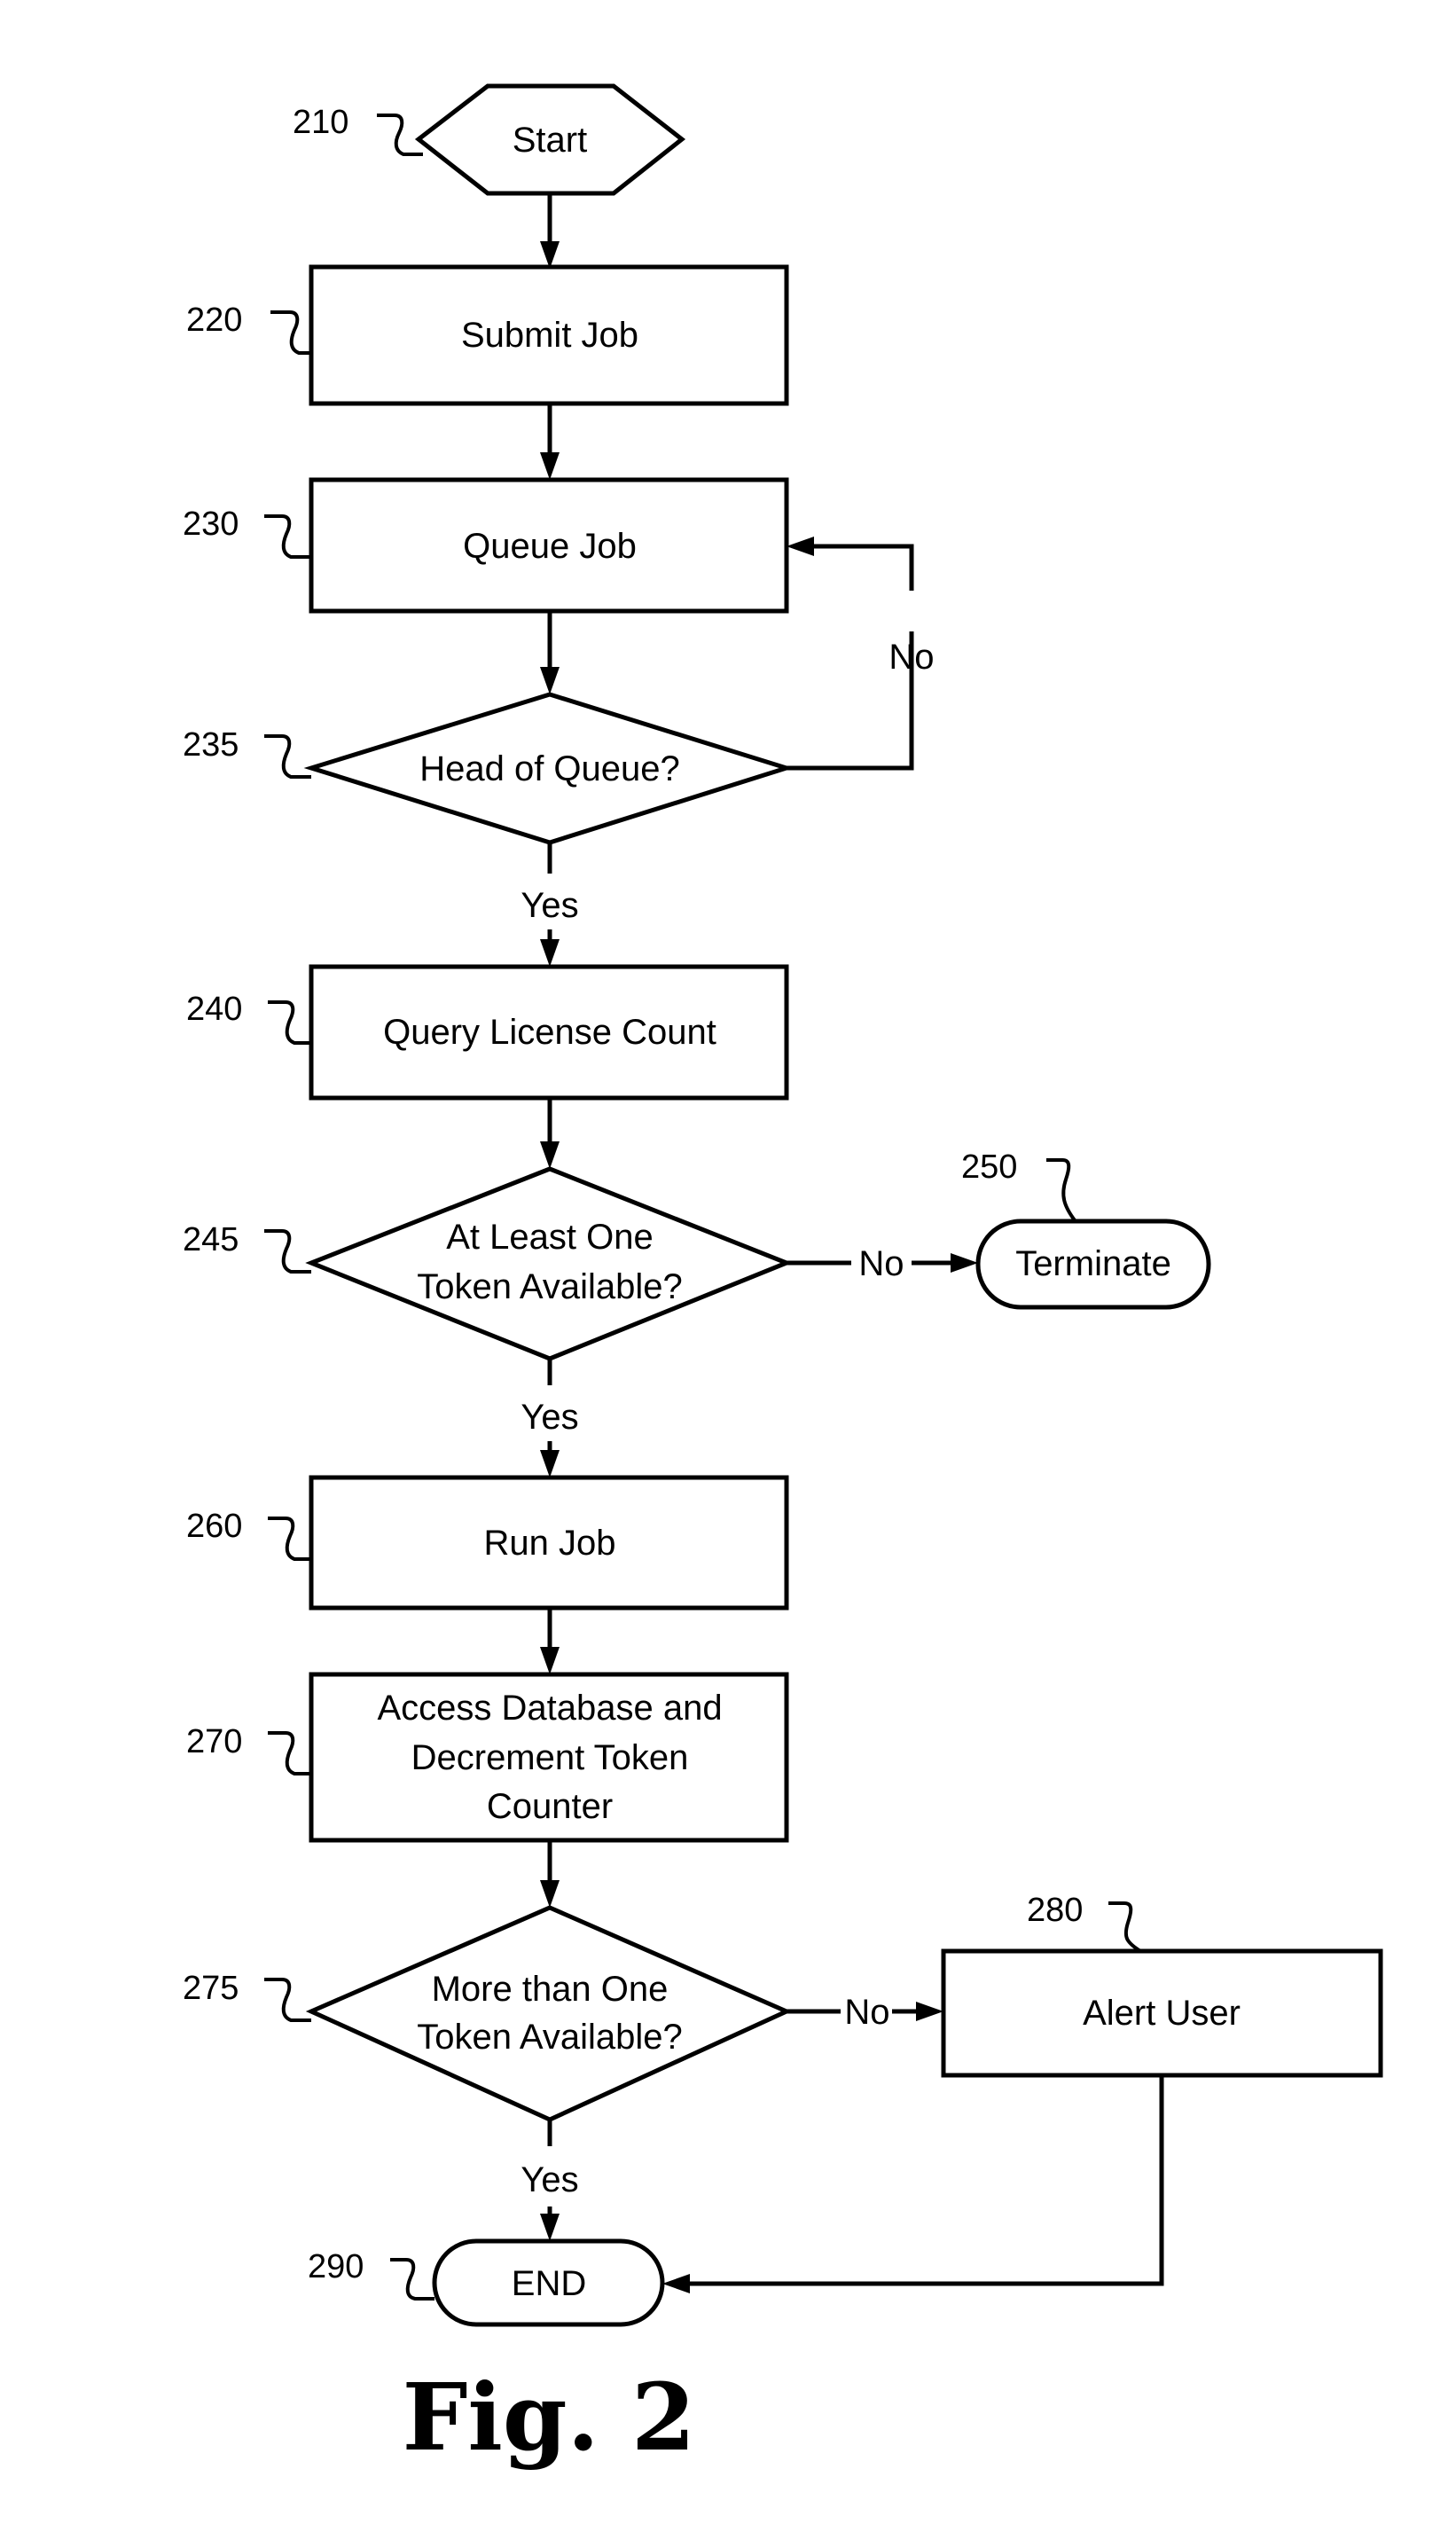 This screenshot has height=2524, width=1456. What do you see at coordinates (336, 2266) in the screenshot?
I see `ref-number: 290` at bounding box center [336, 2266].